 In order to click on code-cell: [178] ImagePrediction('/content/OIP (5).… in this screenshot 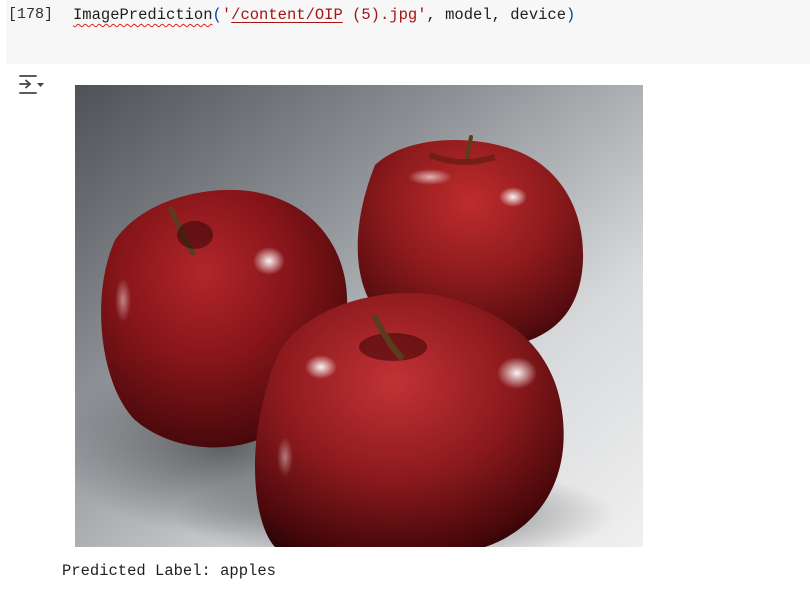, I will do `click(408, 32)`.